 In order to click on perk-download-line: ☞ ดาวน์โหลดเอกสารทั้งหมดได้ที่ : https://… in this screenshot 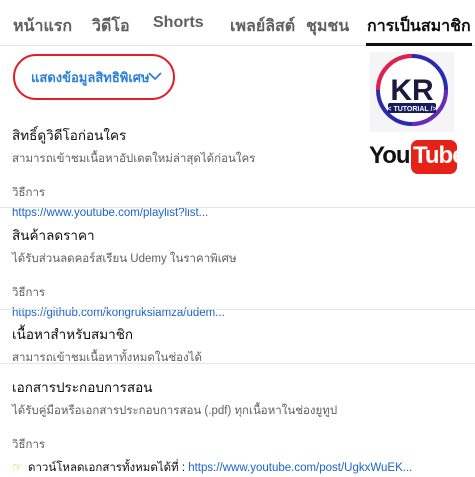, I will do `click(237, 468)`.